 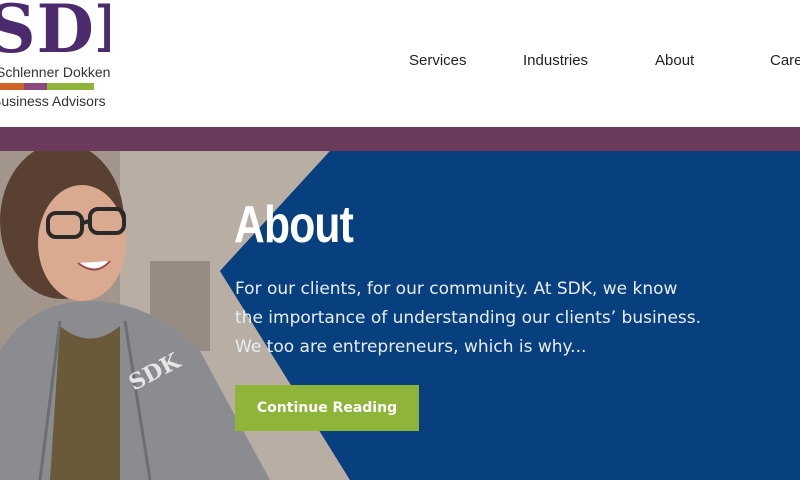 I want to click on hero-title: About, so click(x=294, y=225).